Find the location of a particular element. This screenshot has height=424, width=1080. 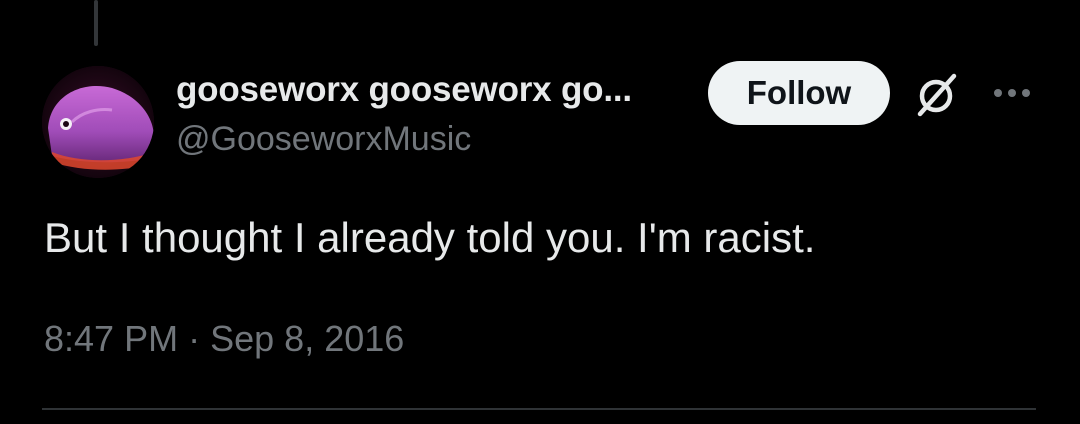

grok-slash-icon is located at coordinates (937, 95).